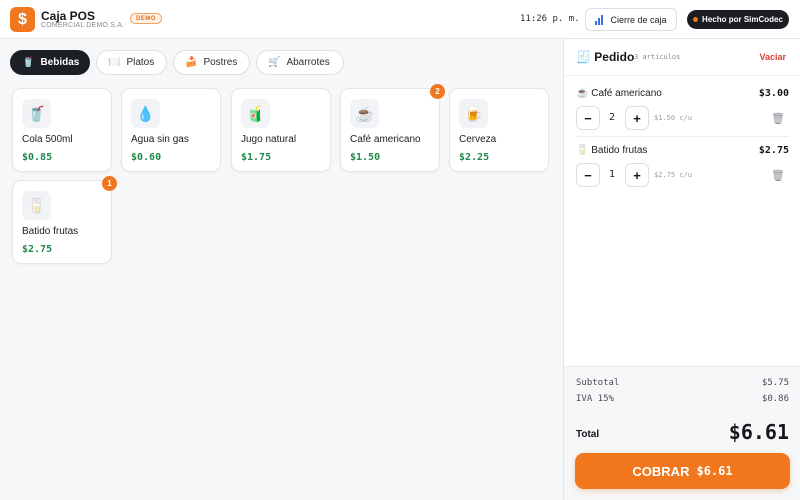 Image resolution: width=800 pixels, height=500 pixels. What do you see at coordinates (37, 249) in the screenshot?
I see `product-price: $2.75` at bounding box center [37, 249].